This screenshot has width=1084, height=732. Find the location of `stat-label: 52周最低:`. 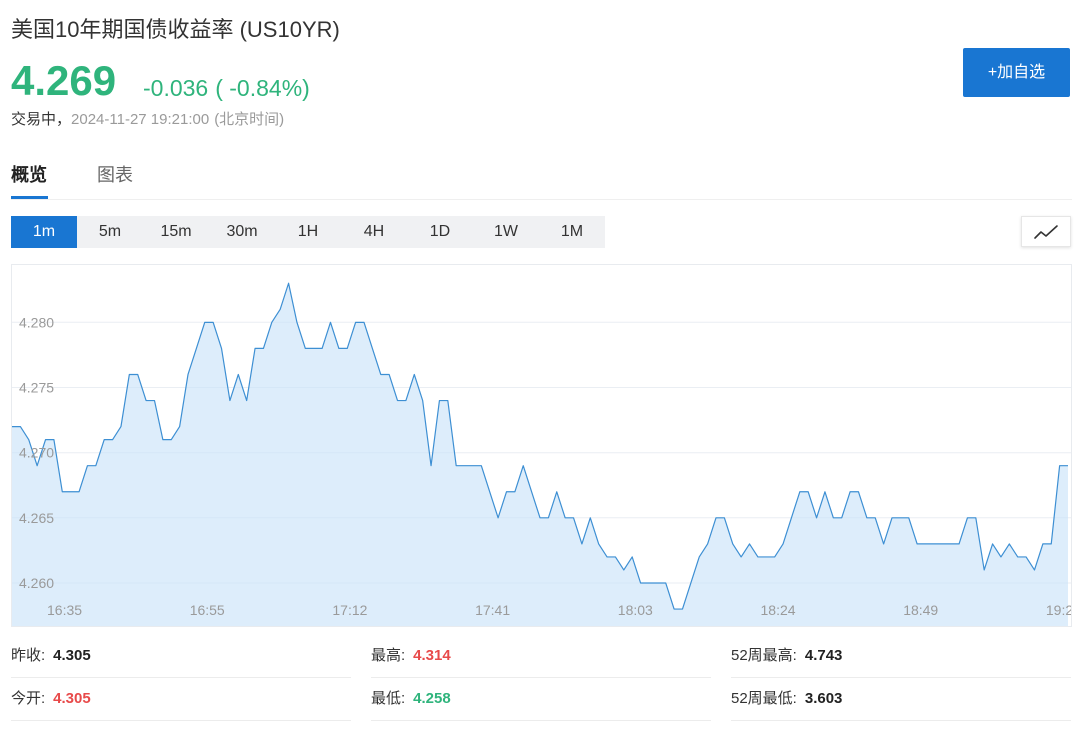

stat-label: 52周最低: is located at coordinates (764, 698).